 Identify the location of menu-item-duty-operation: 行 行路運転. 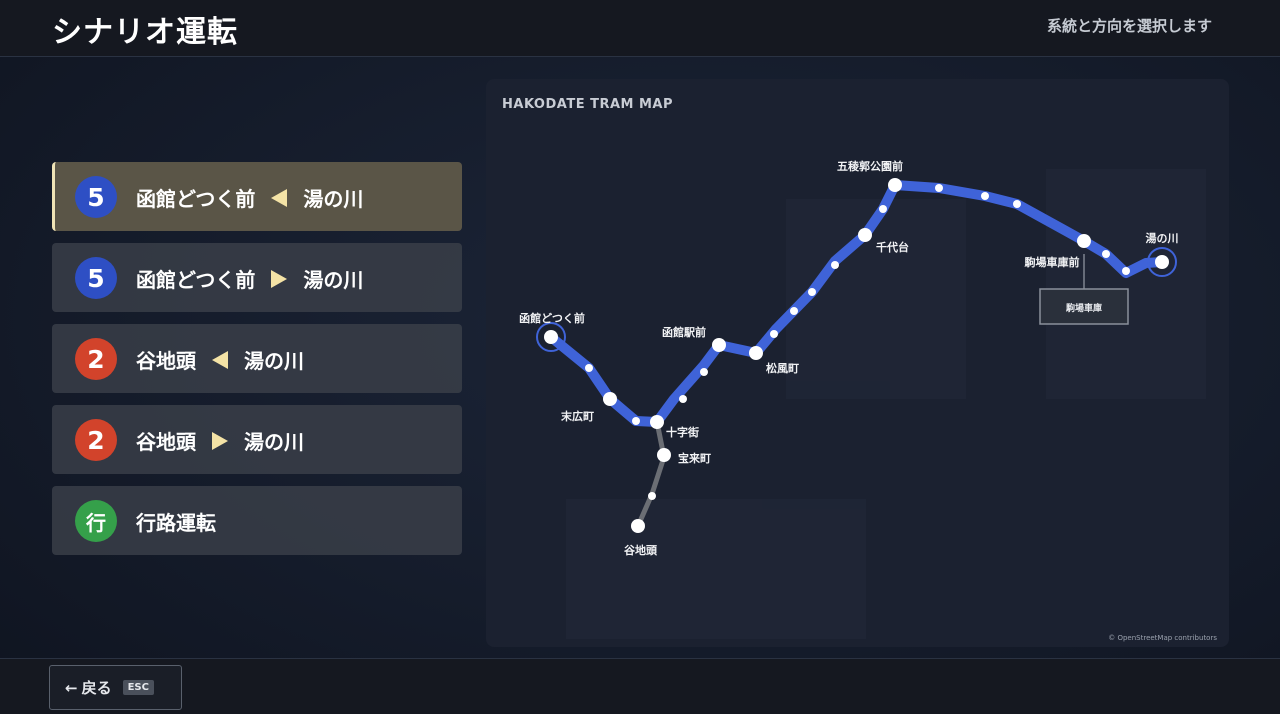
(257, 520).